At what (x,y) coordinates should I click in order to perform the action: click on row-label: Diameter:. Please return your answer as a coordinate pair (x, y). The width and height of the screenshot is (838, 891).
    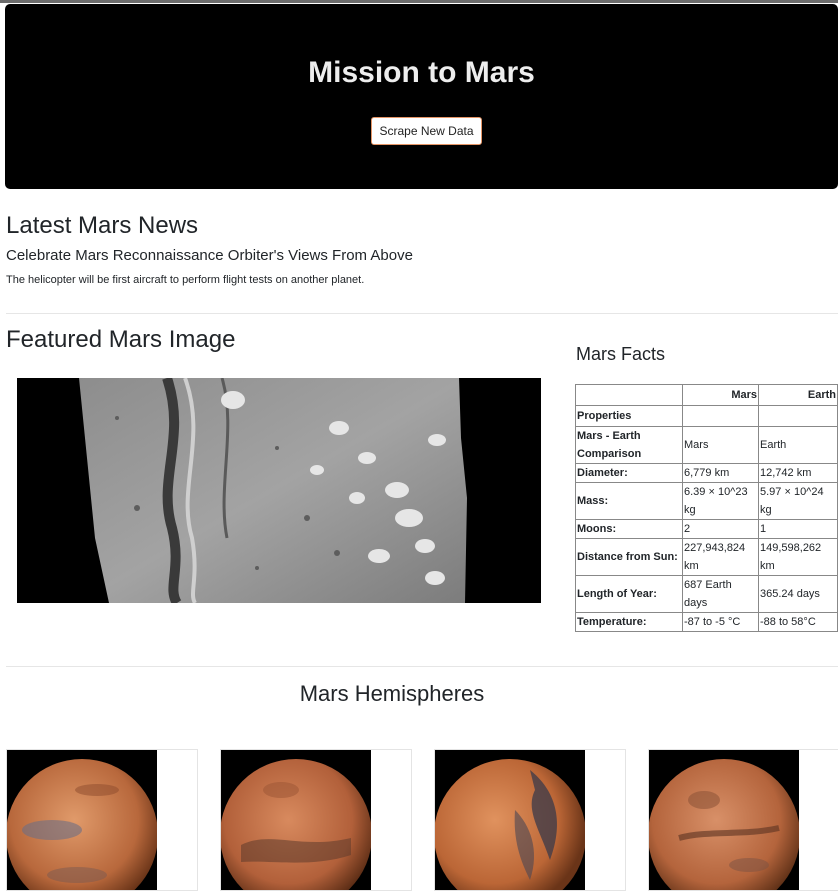
    Looking at the image, I should click on (629, 473).